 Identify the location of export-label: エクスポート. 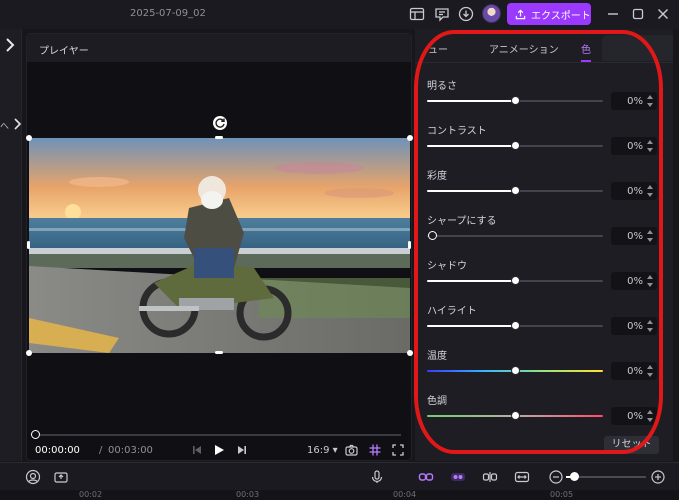
(561, 16).